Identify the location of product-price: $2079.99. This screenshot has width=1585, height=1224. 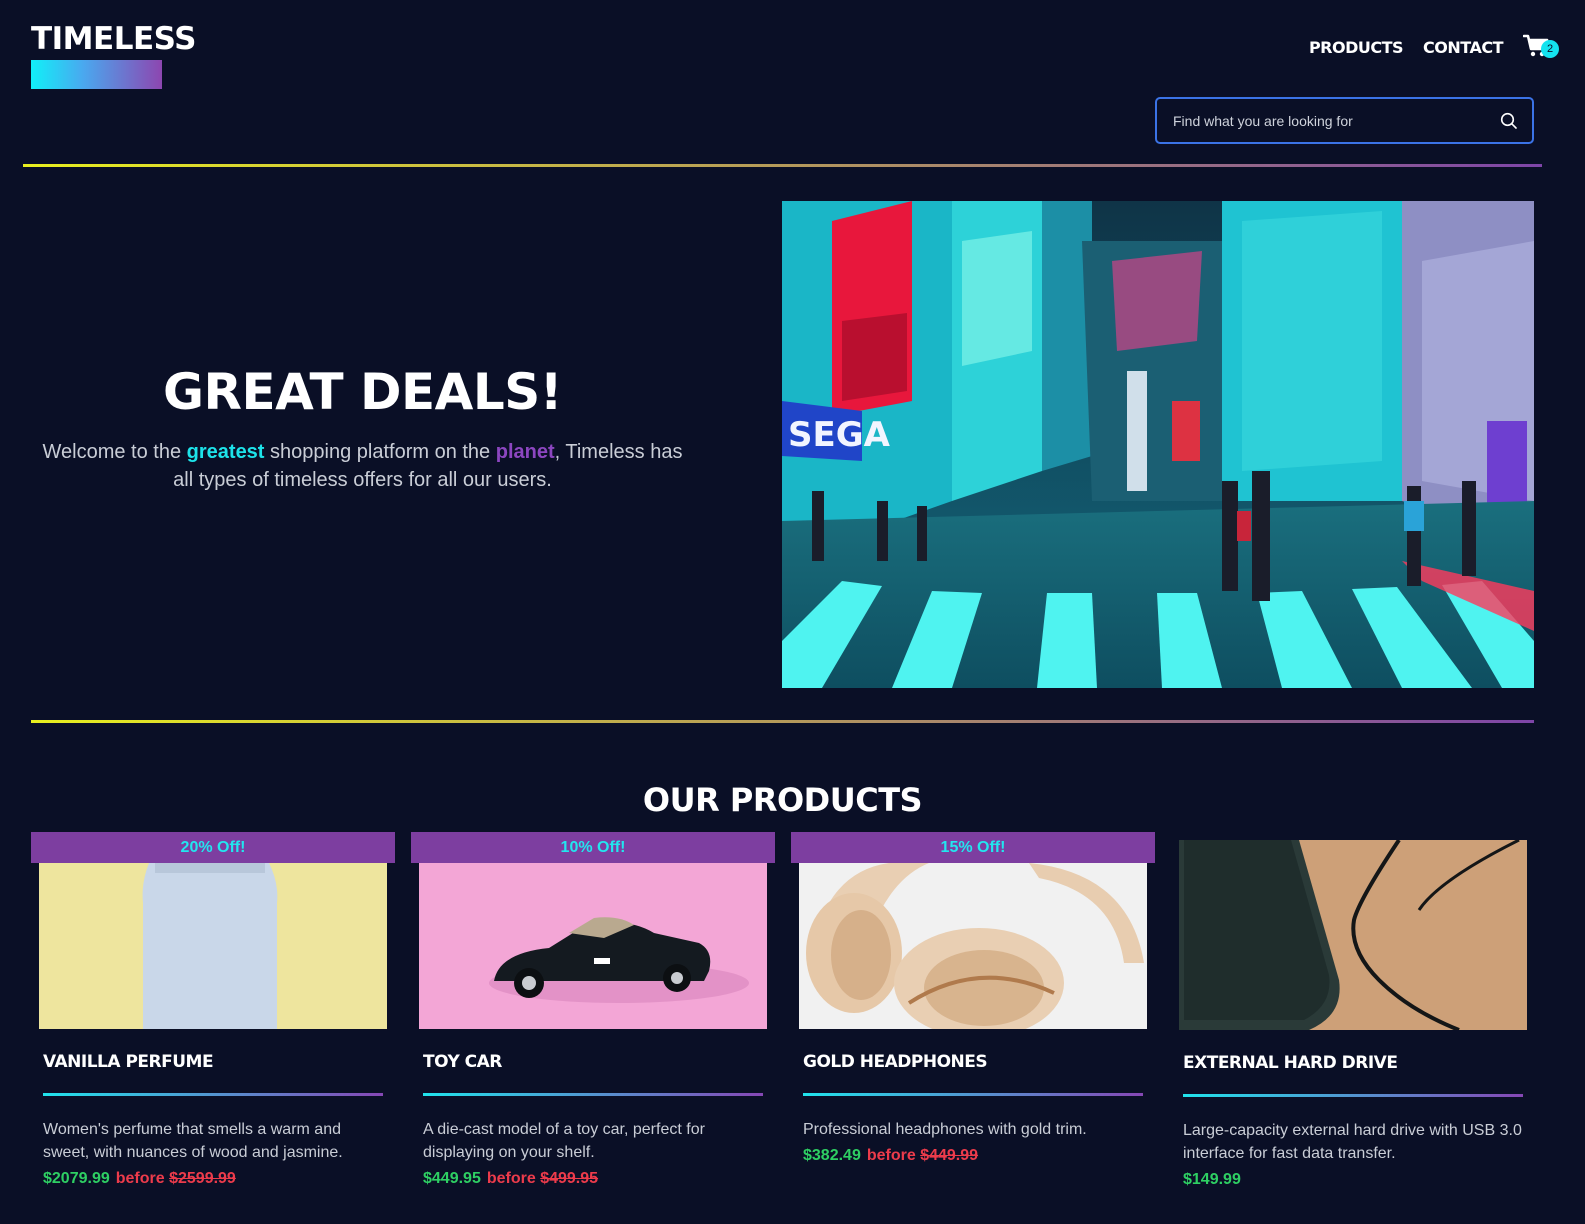
(76, 1178).